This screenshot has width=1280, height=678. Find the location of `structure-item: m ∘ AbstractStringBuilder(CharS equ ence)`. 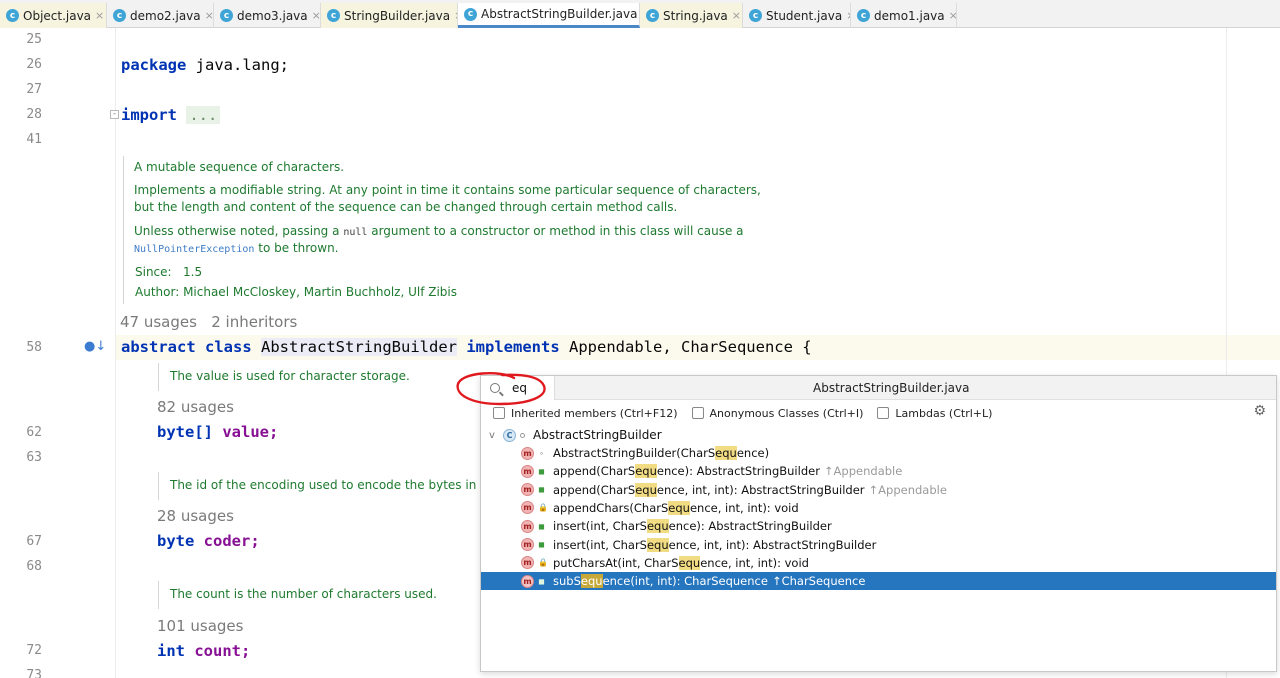

structure-item: m ∘ AbstractStringBuilder(CharS equ ence) is located at coordinates (878, 453).